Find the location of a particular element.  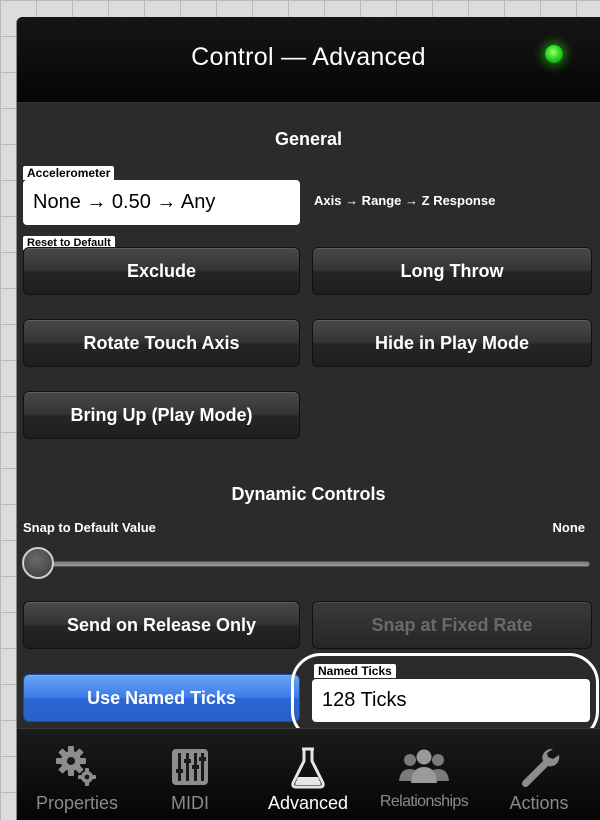

bring-up-play-mode-button: Bring Up (Play Mode) is located at coordinates (161, 415).